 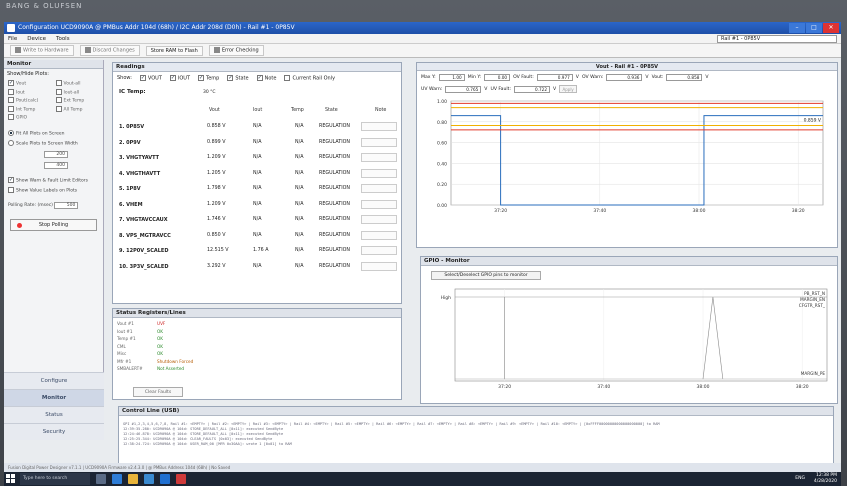 What do you see at coordinates (813, 121) in the screenshot?
I see `value-label: 0.859 V` at bounding box center [813, 121].